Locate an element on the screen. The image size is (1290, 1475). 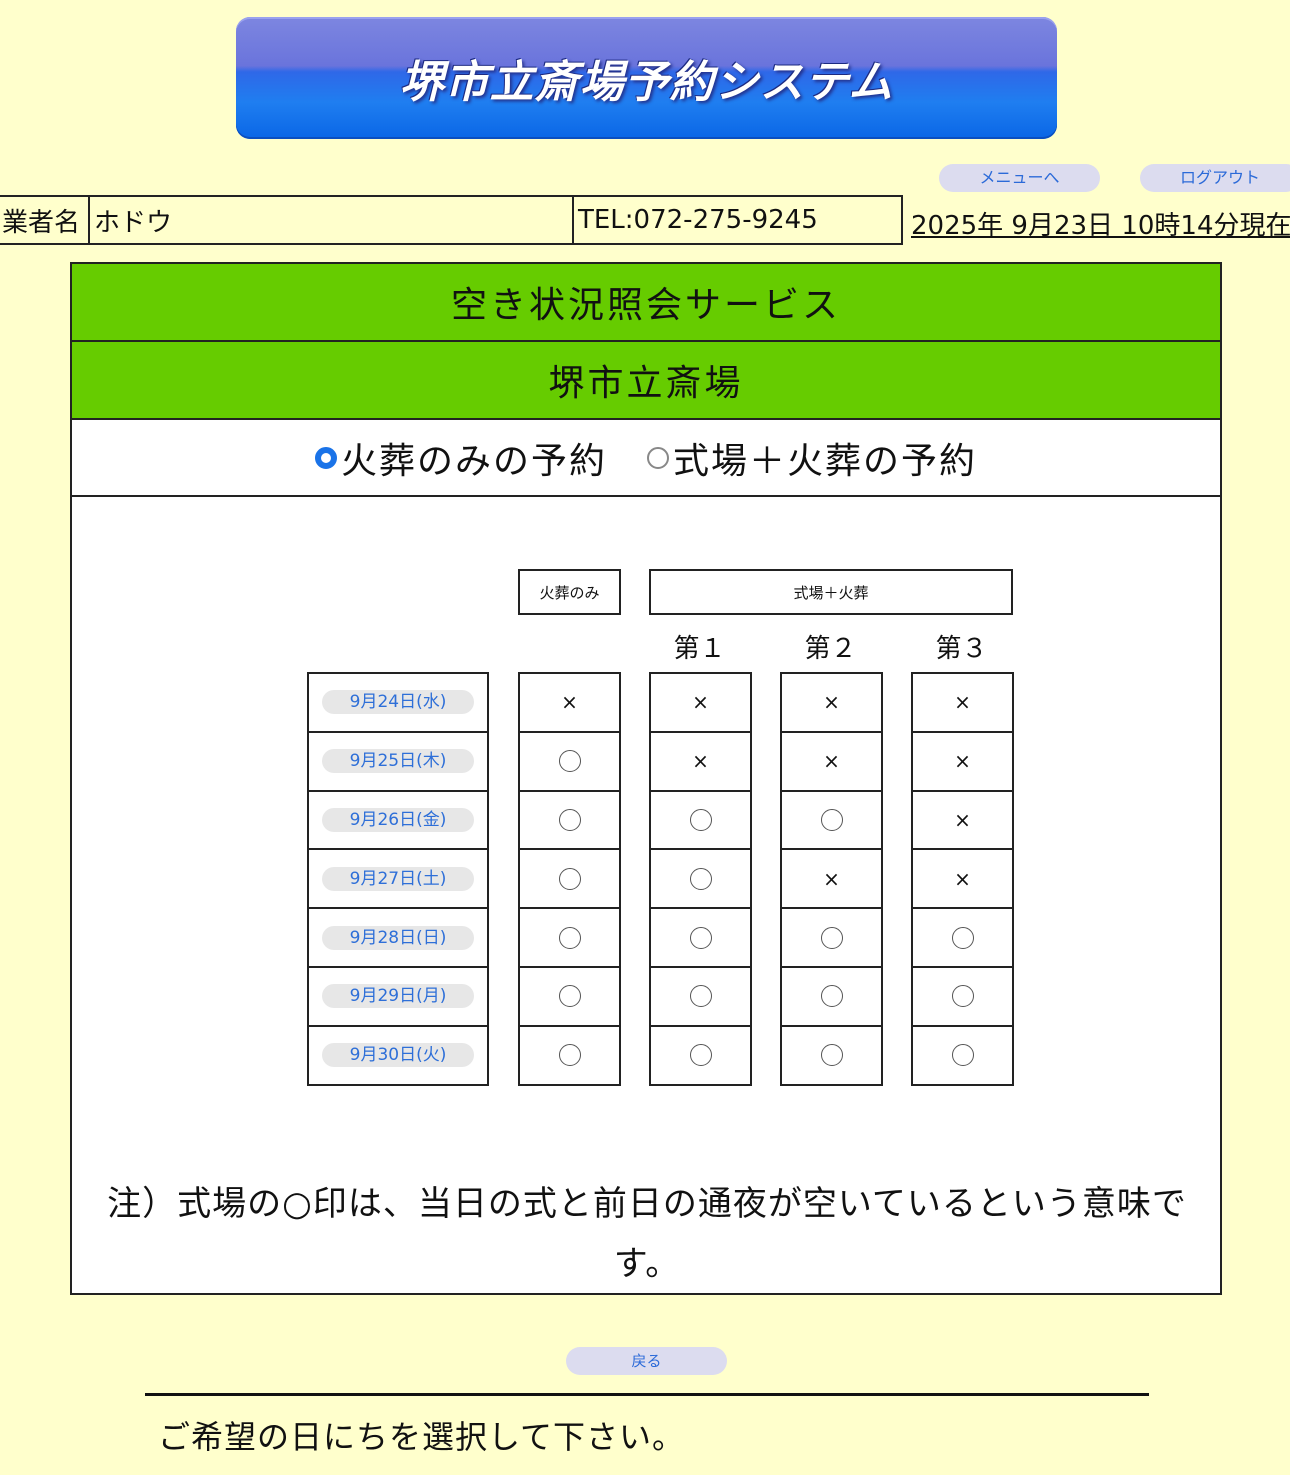
radio-cremation-only: 火葬のみの予約 is located at coordinates (460, 458).